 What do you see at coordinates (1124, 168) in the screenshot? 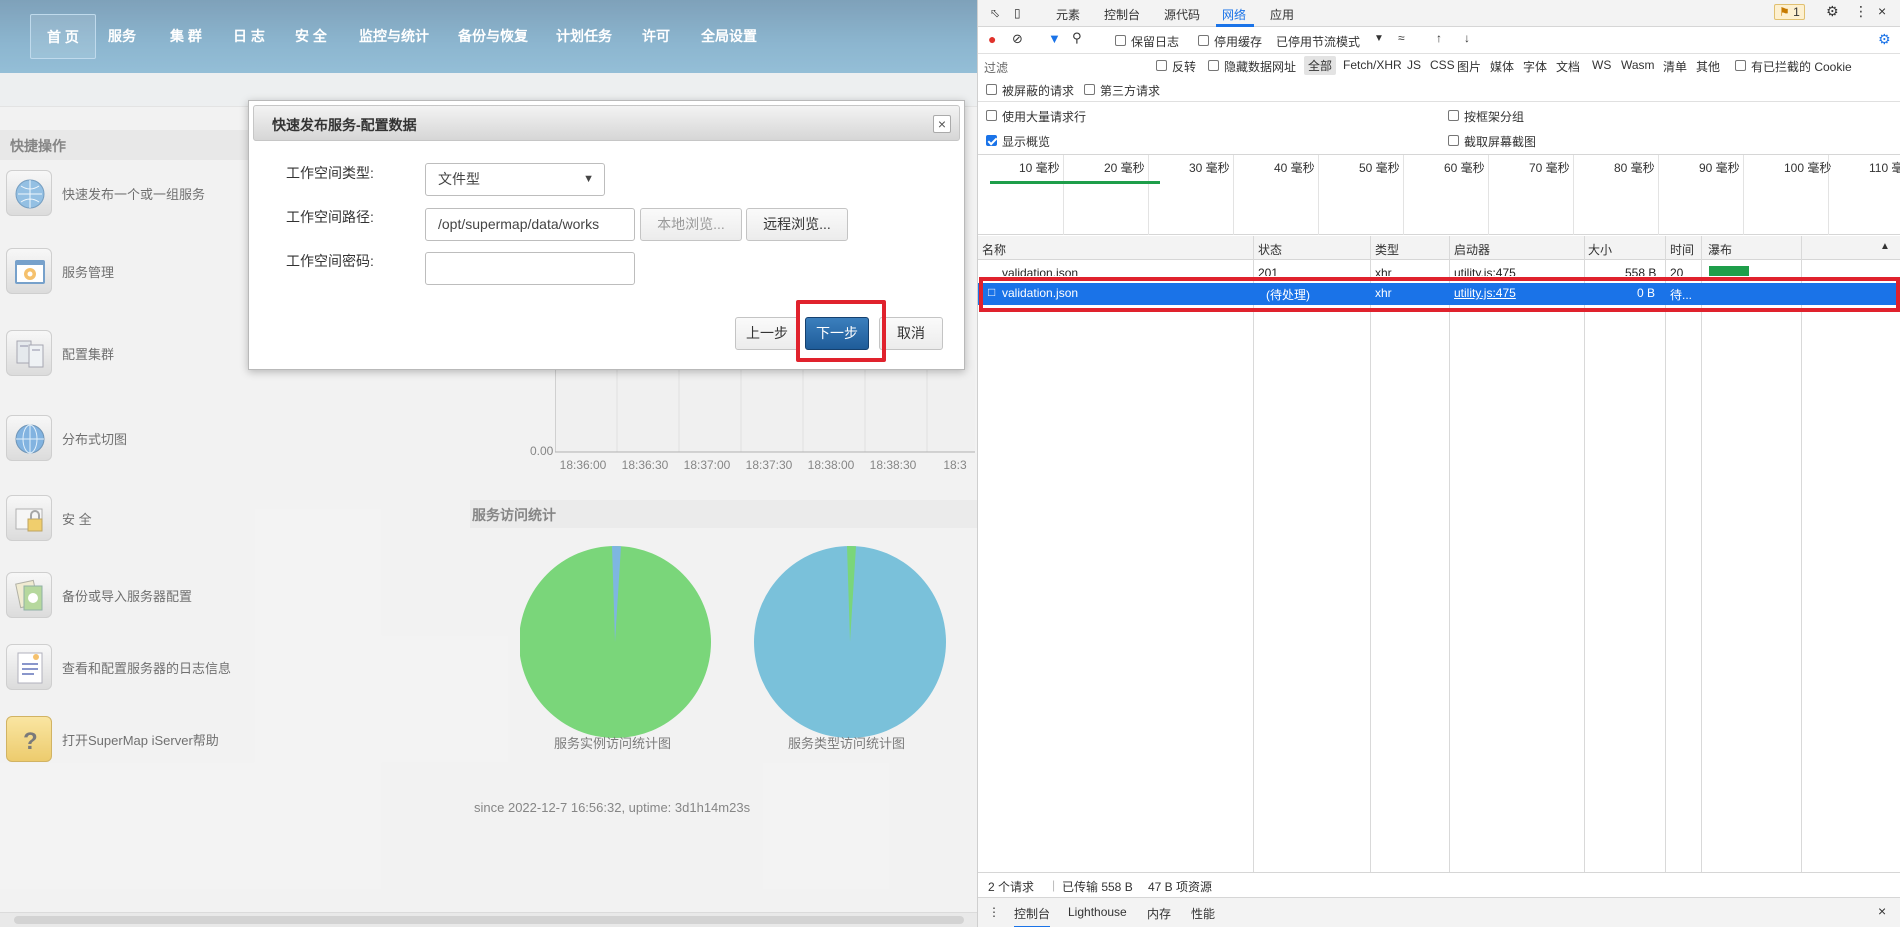
I see `timeline-label: 20 毫秒` at bounding box center [1124, 168].